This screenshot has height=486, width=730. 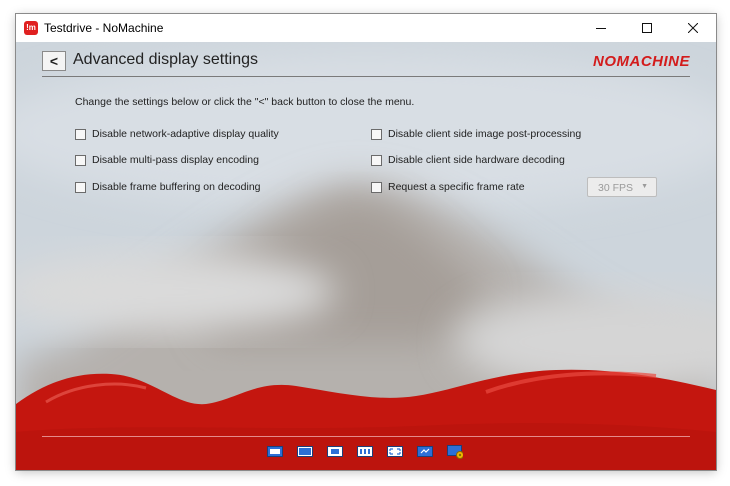 What do you see at coordinates (335, 452) in the screenshot?
I see `scale-icon` at bounding box center [335, 452].